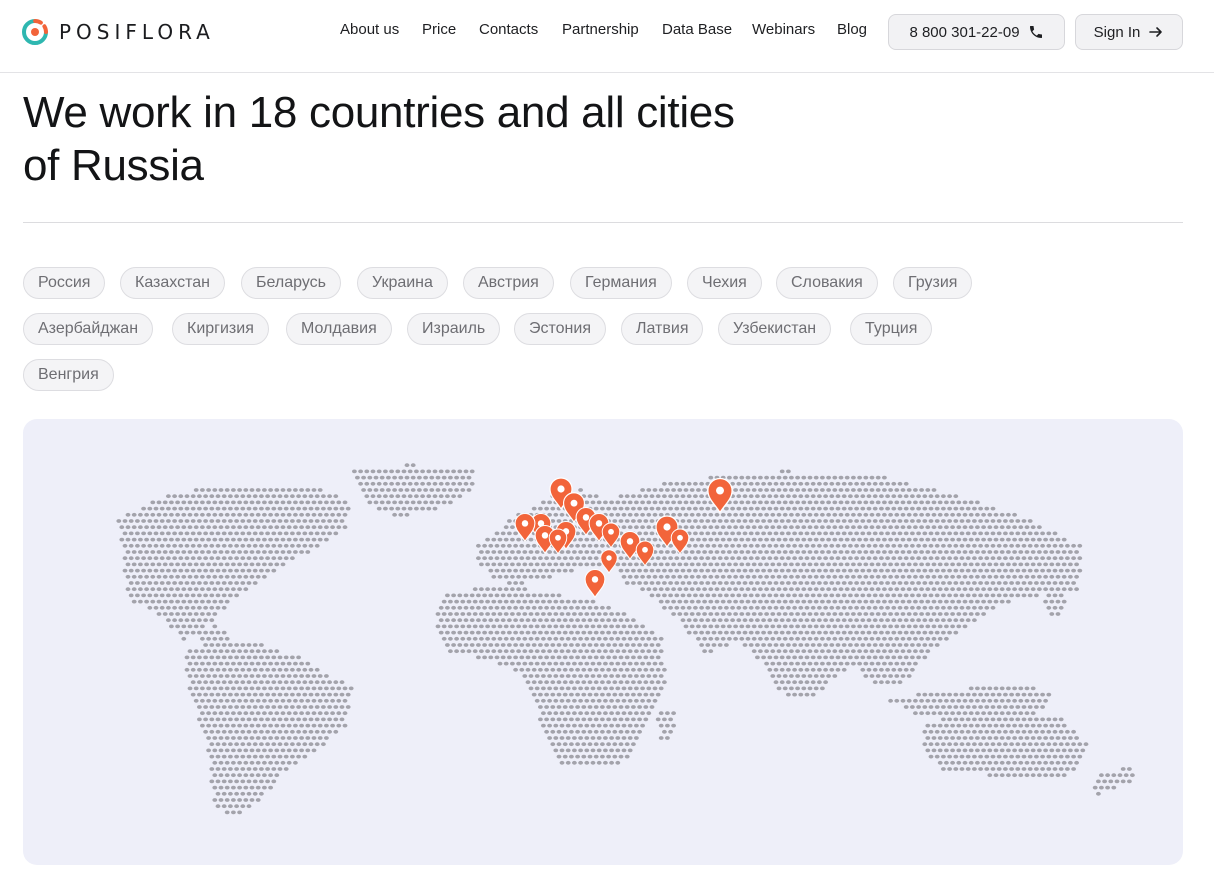  What do you see at coordinates (439, 29) in the screenshot?
I see `nav-price: Price` at bounding box center [439, 29].